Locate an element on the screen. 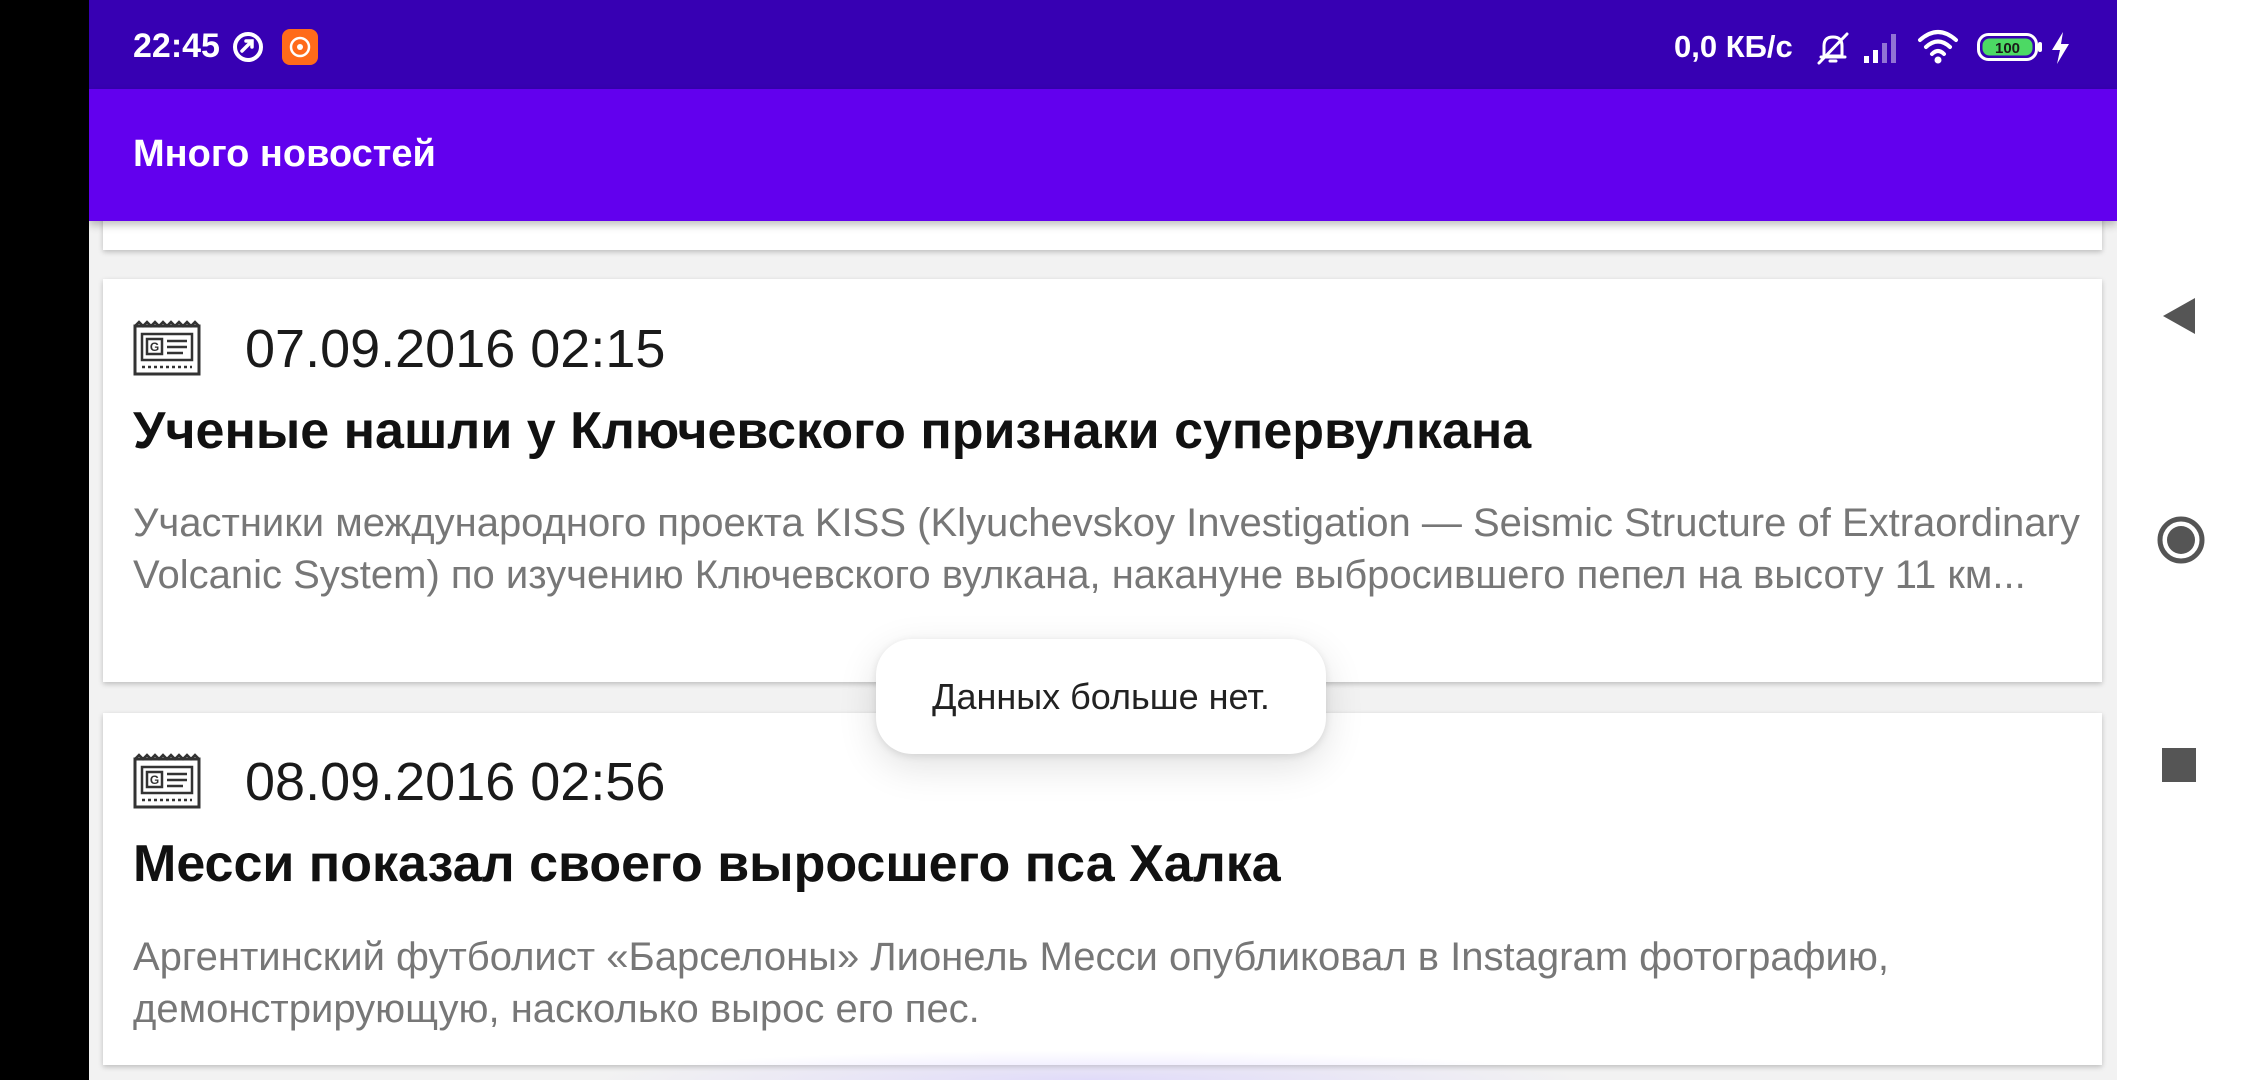  bottom-gesture-glow is located at coordinates (1089, 1065).